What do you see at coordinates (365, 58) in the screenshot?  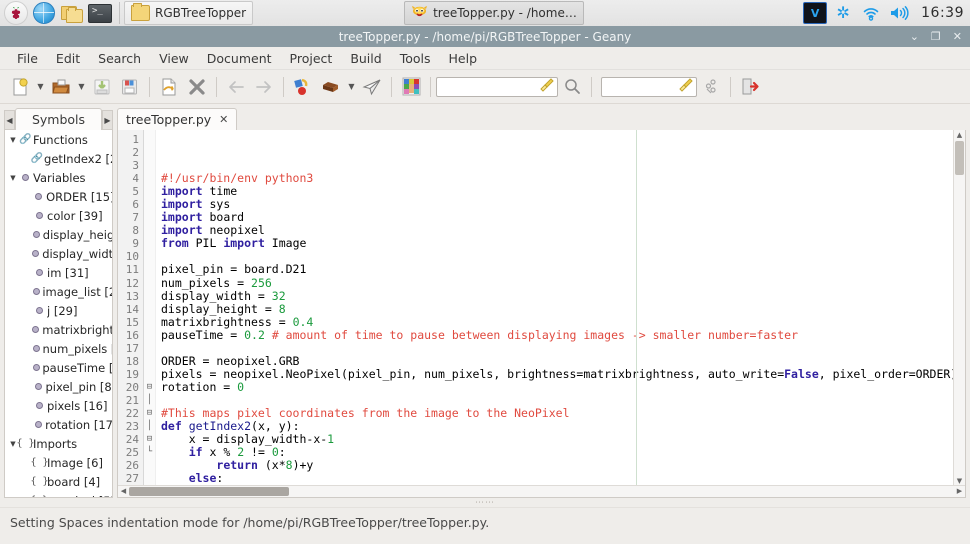 I see `menu-build: Build` at bounding box center [365, 58].